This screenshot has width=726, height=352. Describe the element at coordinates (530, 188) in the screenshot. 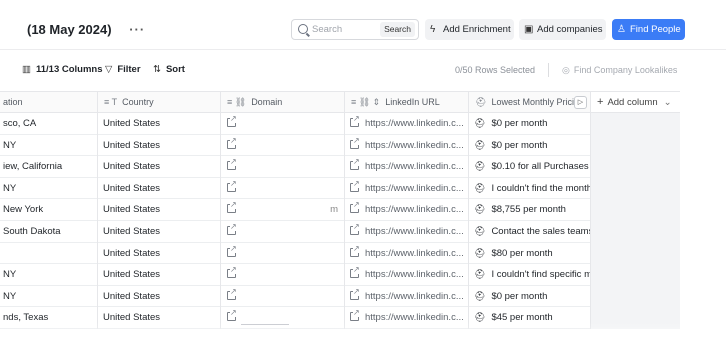

I see `cell-lowest-monthly-price: ⛑ I couldn't find the month` at that location.